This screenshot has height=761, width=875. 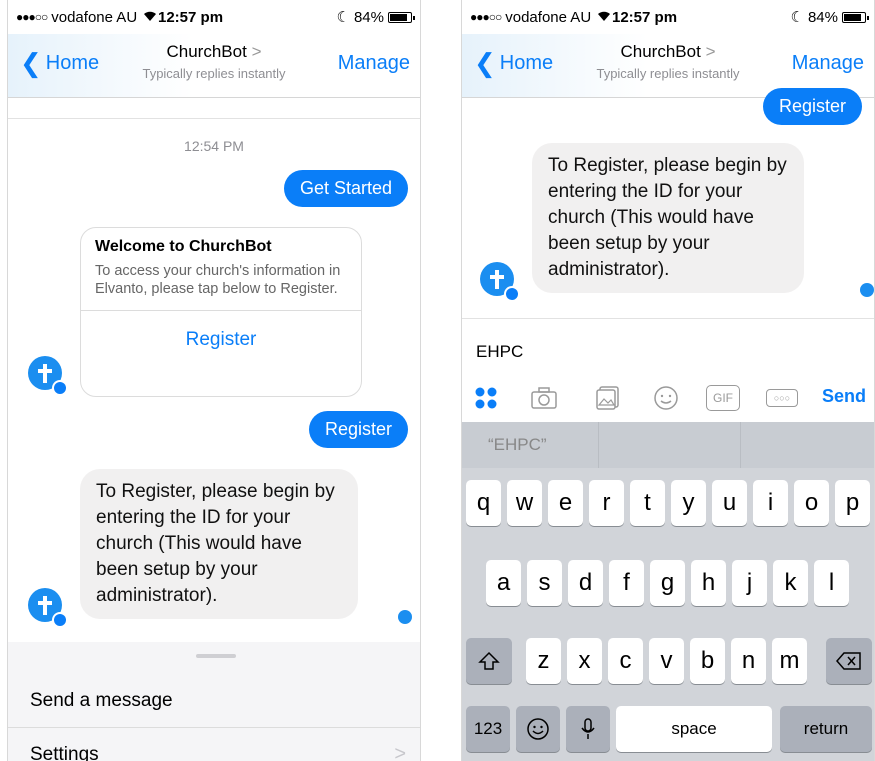 What do you see at coordinates (221, 340) in the screenshot?
I see `register-card-button: Register` at bounding box center [221, 340].